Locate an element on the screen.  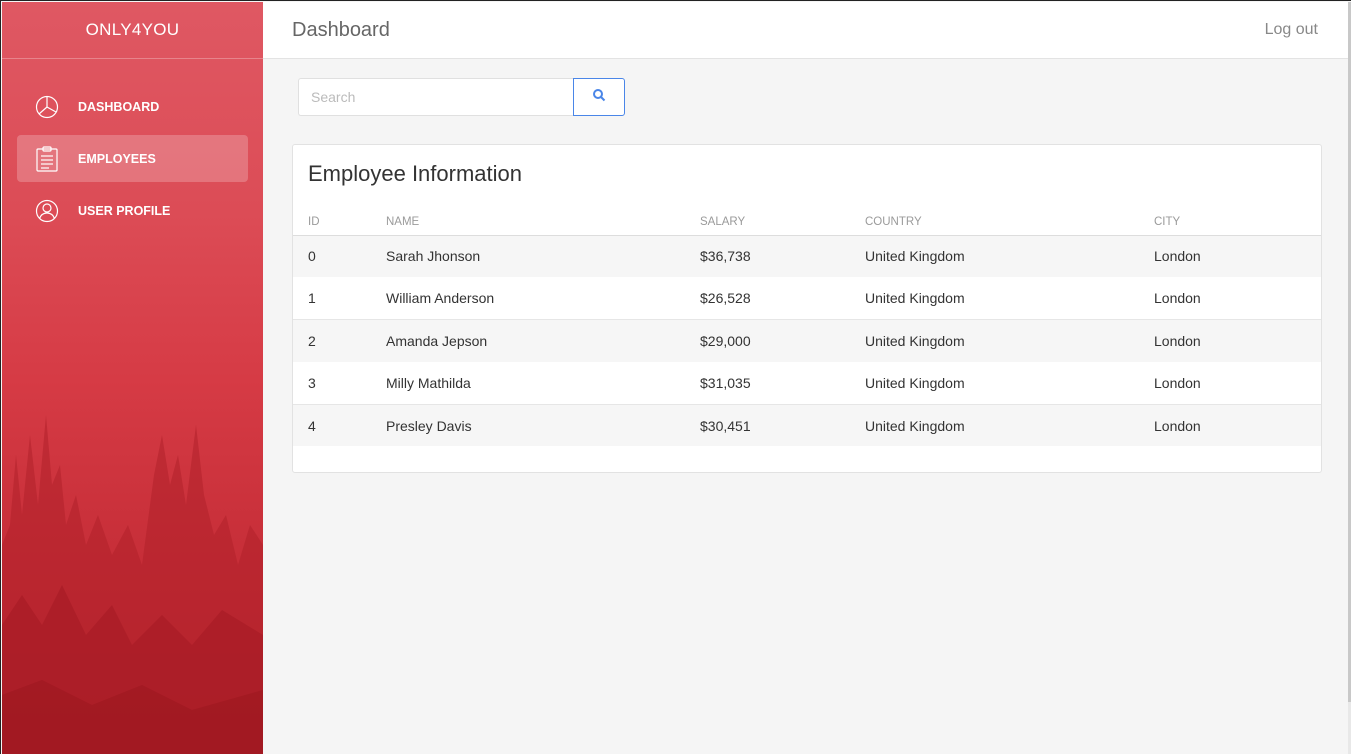
sidebar-item-label: DASHBOARD is located at coordinates (119, 106).